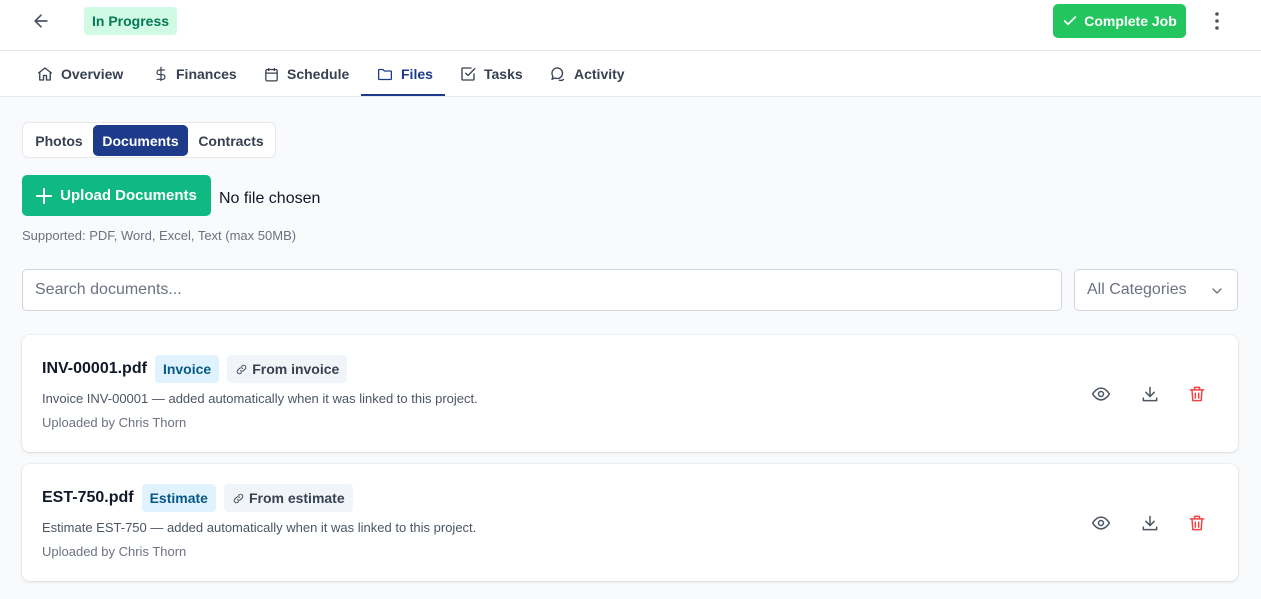 Image resolution: width=1261 pixels, height=599 pixels. What do you see at coordinates (630, 25) in the screenshot?
I see `top-bar: In Progress Complete Job` at bounding box center [630, 25].